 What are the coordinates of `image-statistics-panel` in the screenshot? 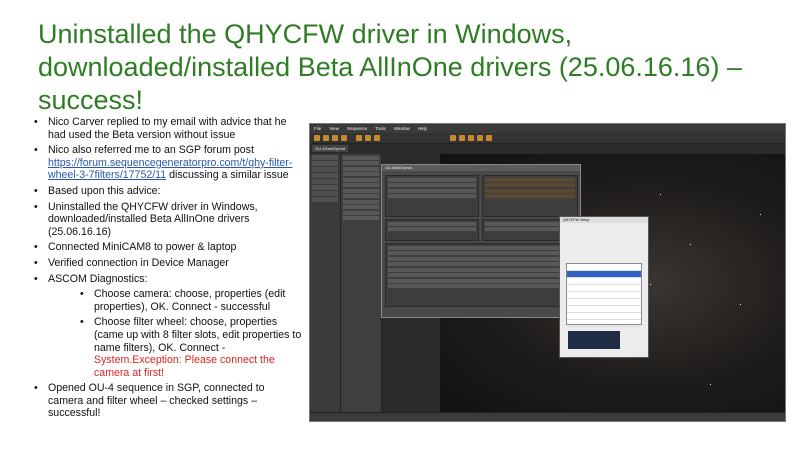 It's located at (325, 283).